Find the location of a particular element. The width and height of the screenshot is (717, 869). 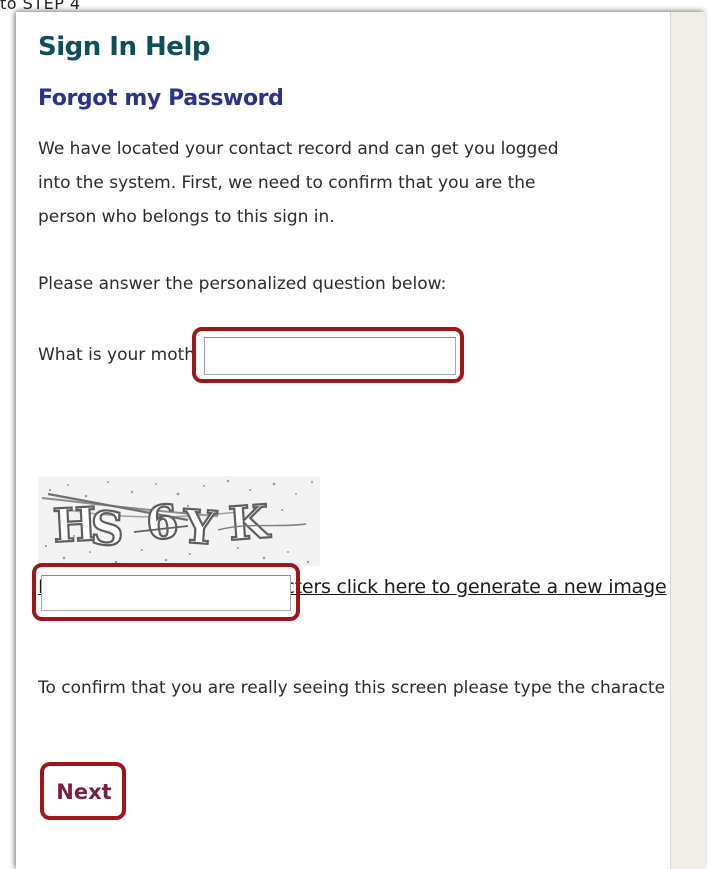

right-side-panel is located at coordinates (687, 440).